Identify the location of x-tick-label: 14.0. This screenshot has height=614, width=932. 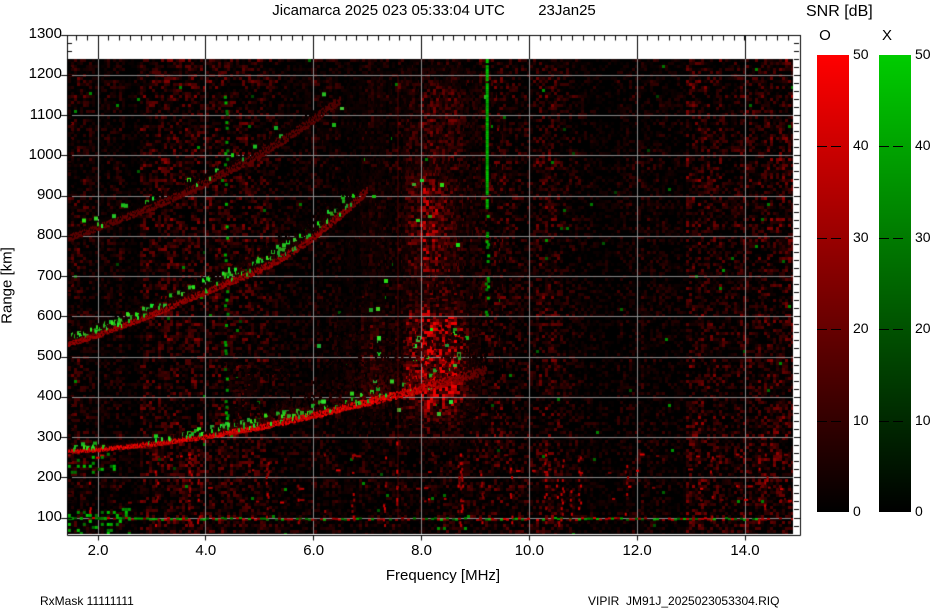
(745, 550).